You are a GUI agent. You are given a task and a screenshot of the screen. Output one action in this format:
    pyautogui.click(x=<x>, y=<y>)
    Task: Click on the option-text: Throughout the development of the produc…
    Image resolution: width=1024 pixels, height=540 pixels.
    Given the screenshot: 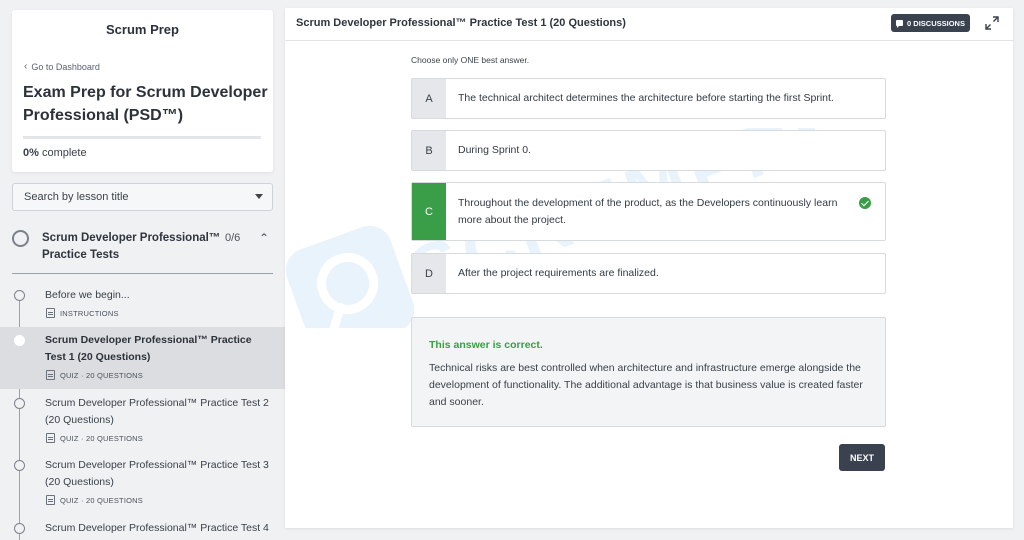 What is the action you would take?
    pyautogui.click(x=648, y=211)
    